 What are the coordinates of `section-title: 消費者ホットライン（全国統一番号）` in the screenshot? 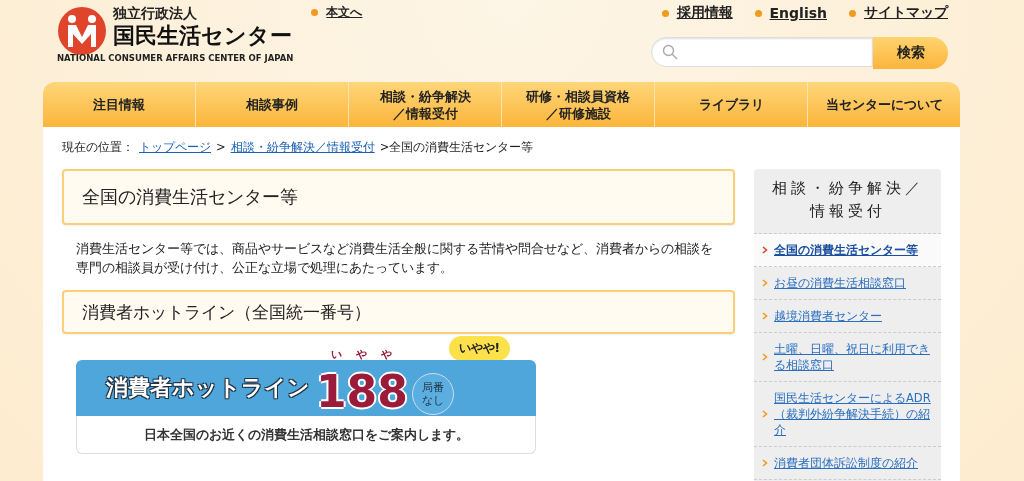 It's located at (398, 312).